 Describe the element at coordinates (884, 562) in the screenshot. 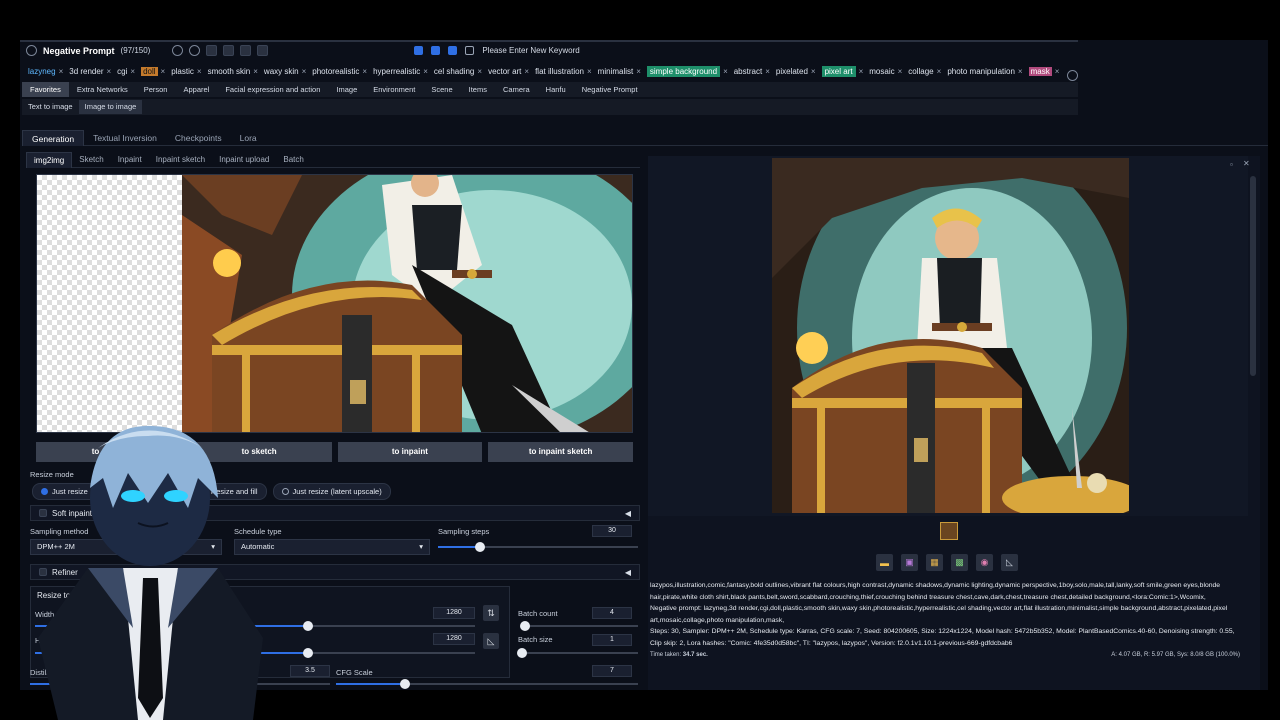

I see `folder-icon: ▬` at that location.